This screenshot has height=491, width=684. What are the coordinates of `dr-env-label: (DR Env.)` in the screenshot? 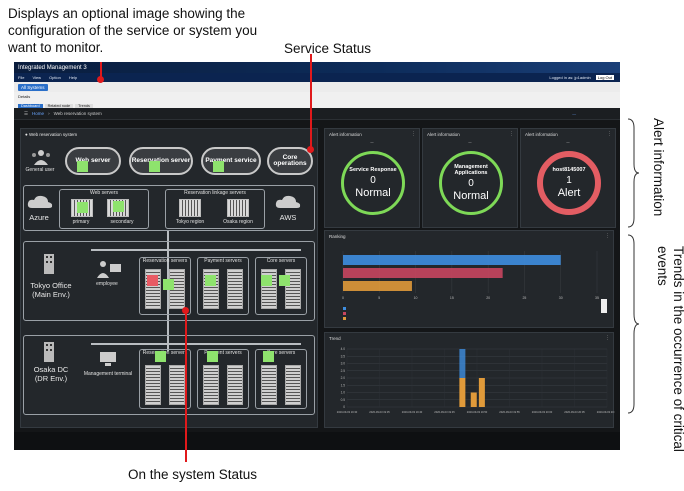 It's located at (51, 378).